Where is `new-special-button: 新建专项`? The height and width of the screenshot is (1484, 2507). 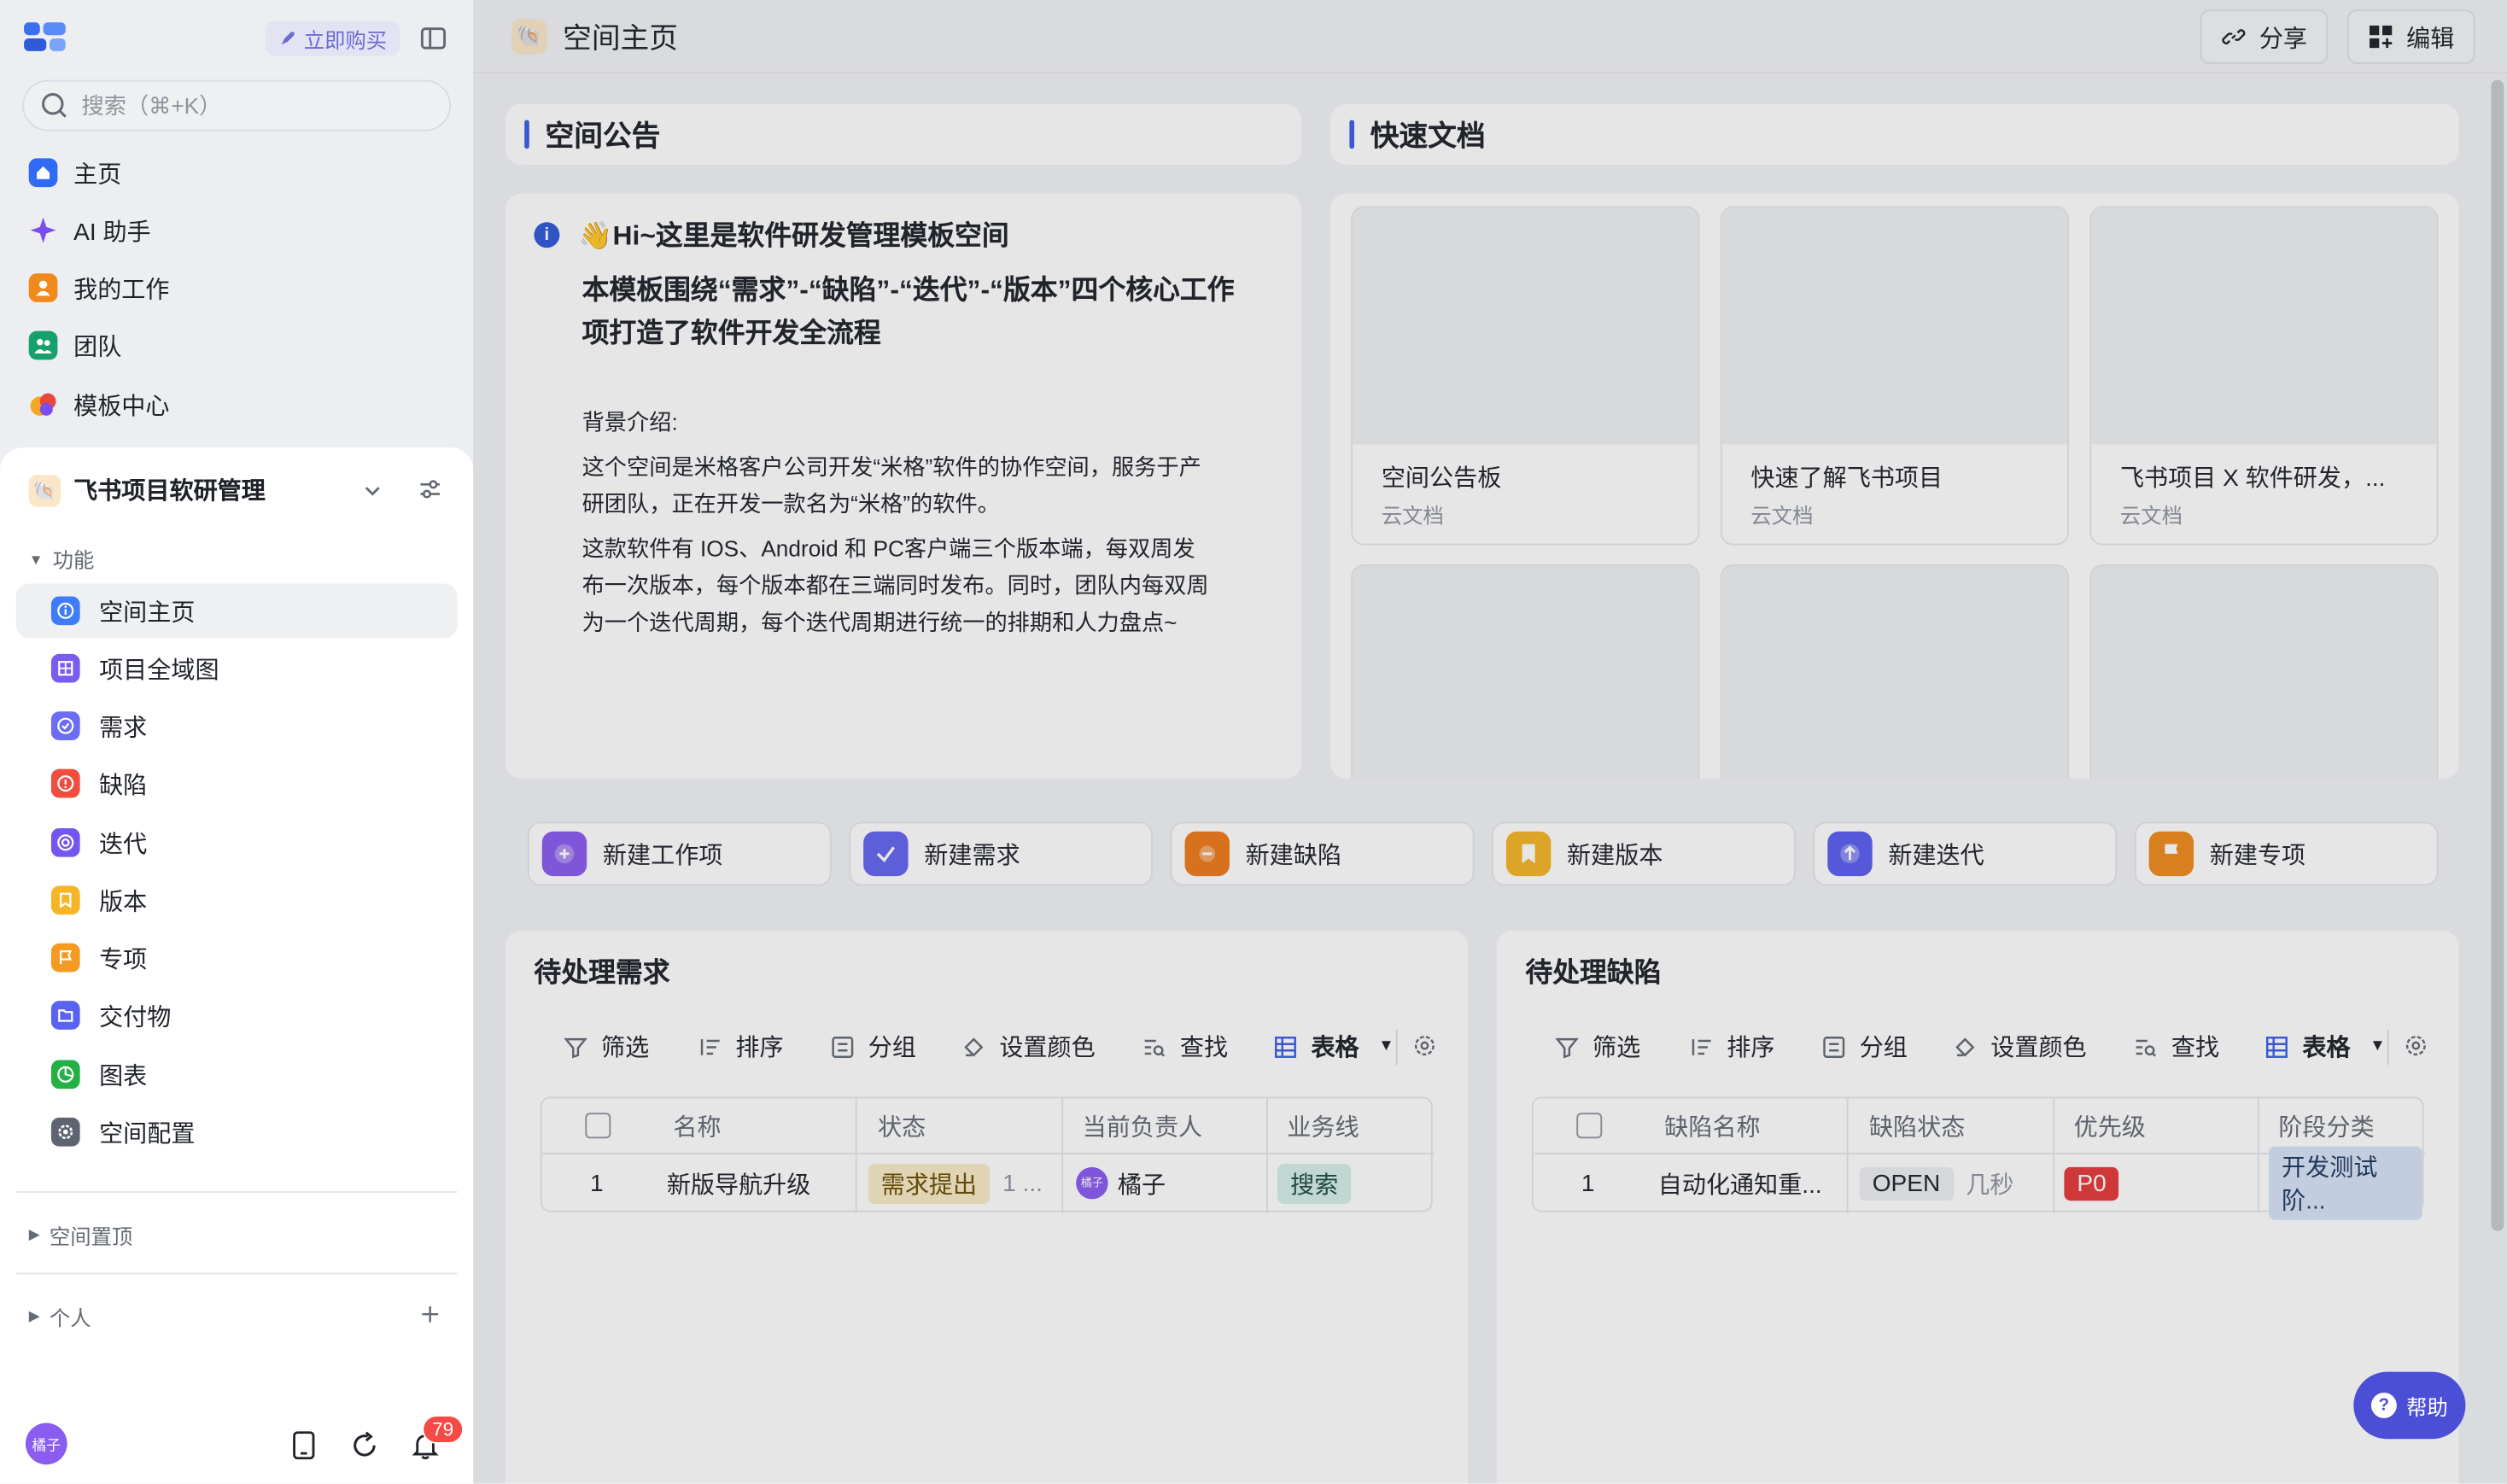 new-special-button: 新建专项 is located at coordinates (2286, 853).